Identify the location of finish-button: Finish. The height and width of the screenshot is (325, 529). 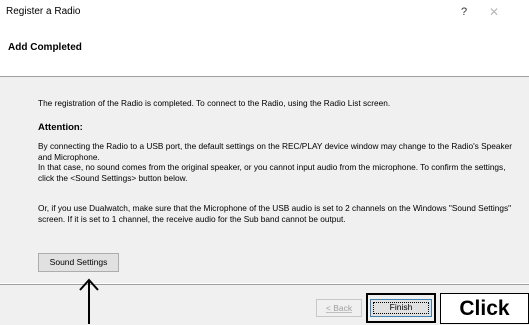
(401, 308).